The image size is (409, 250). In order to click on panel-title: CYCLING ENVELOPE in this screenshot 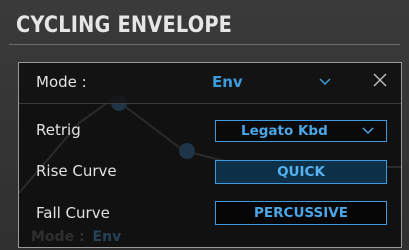, I will do `click(124, 25)`.